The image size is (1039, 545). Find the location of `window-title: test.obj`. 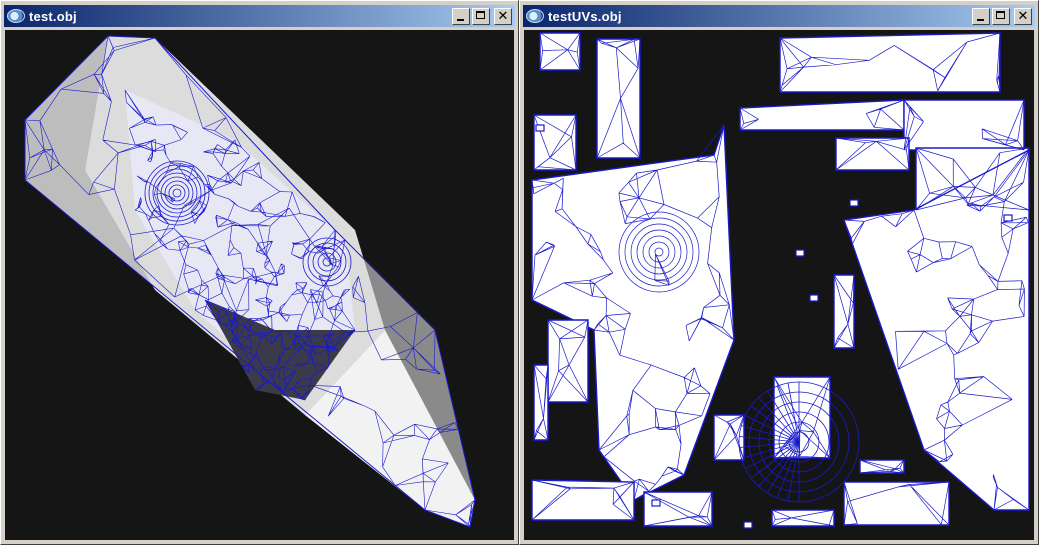

window-title: test.obj is located at coordinates (53, 16).